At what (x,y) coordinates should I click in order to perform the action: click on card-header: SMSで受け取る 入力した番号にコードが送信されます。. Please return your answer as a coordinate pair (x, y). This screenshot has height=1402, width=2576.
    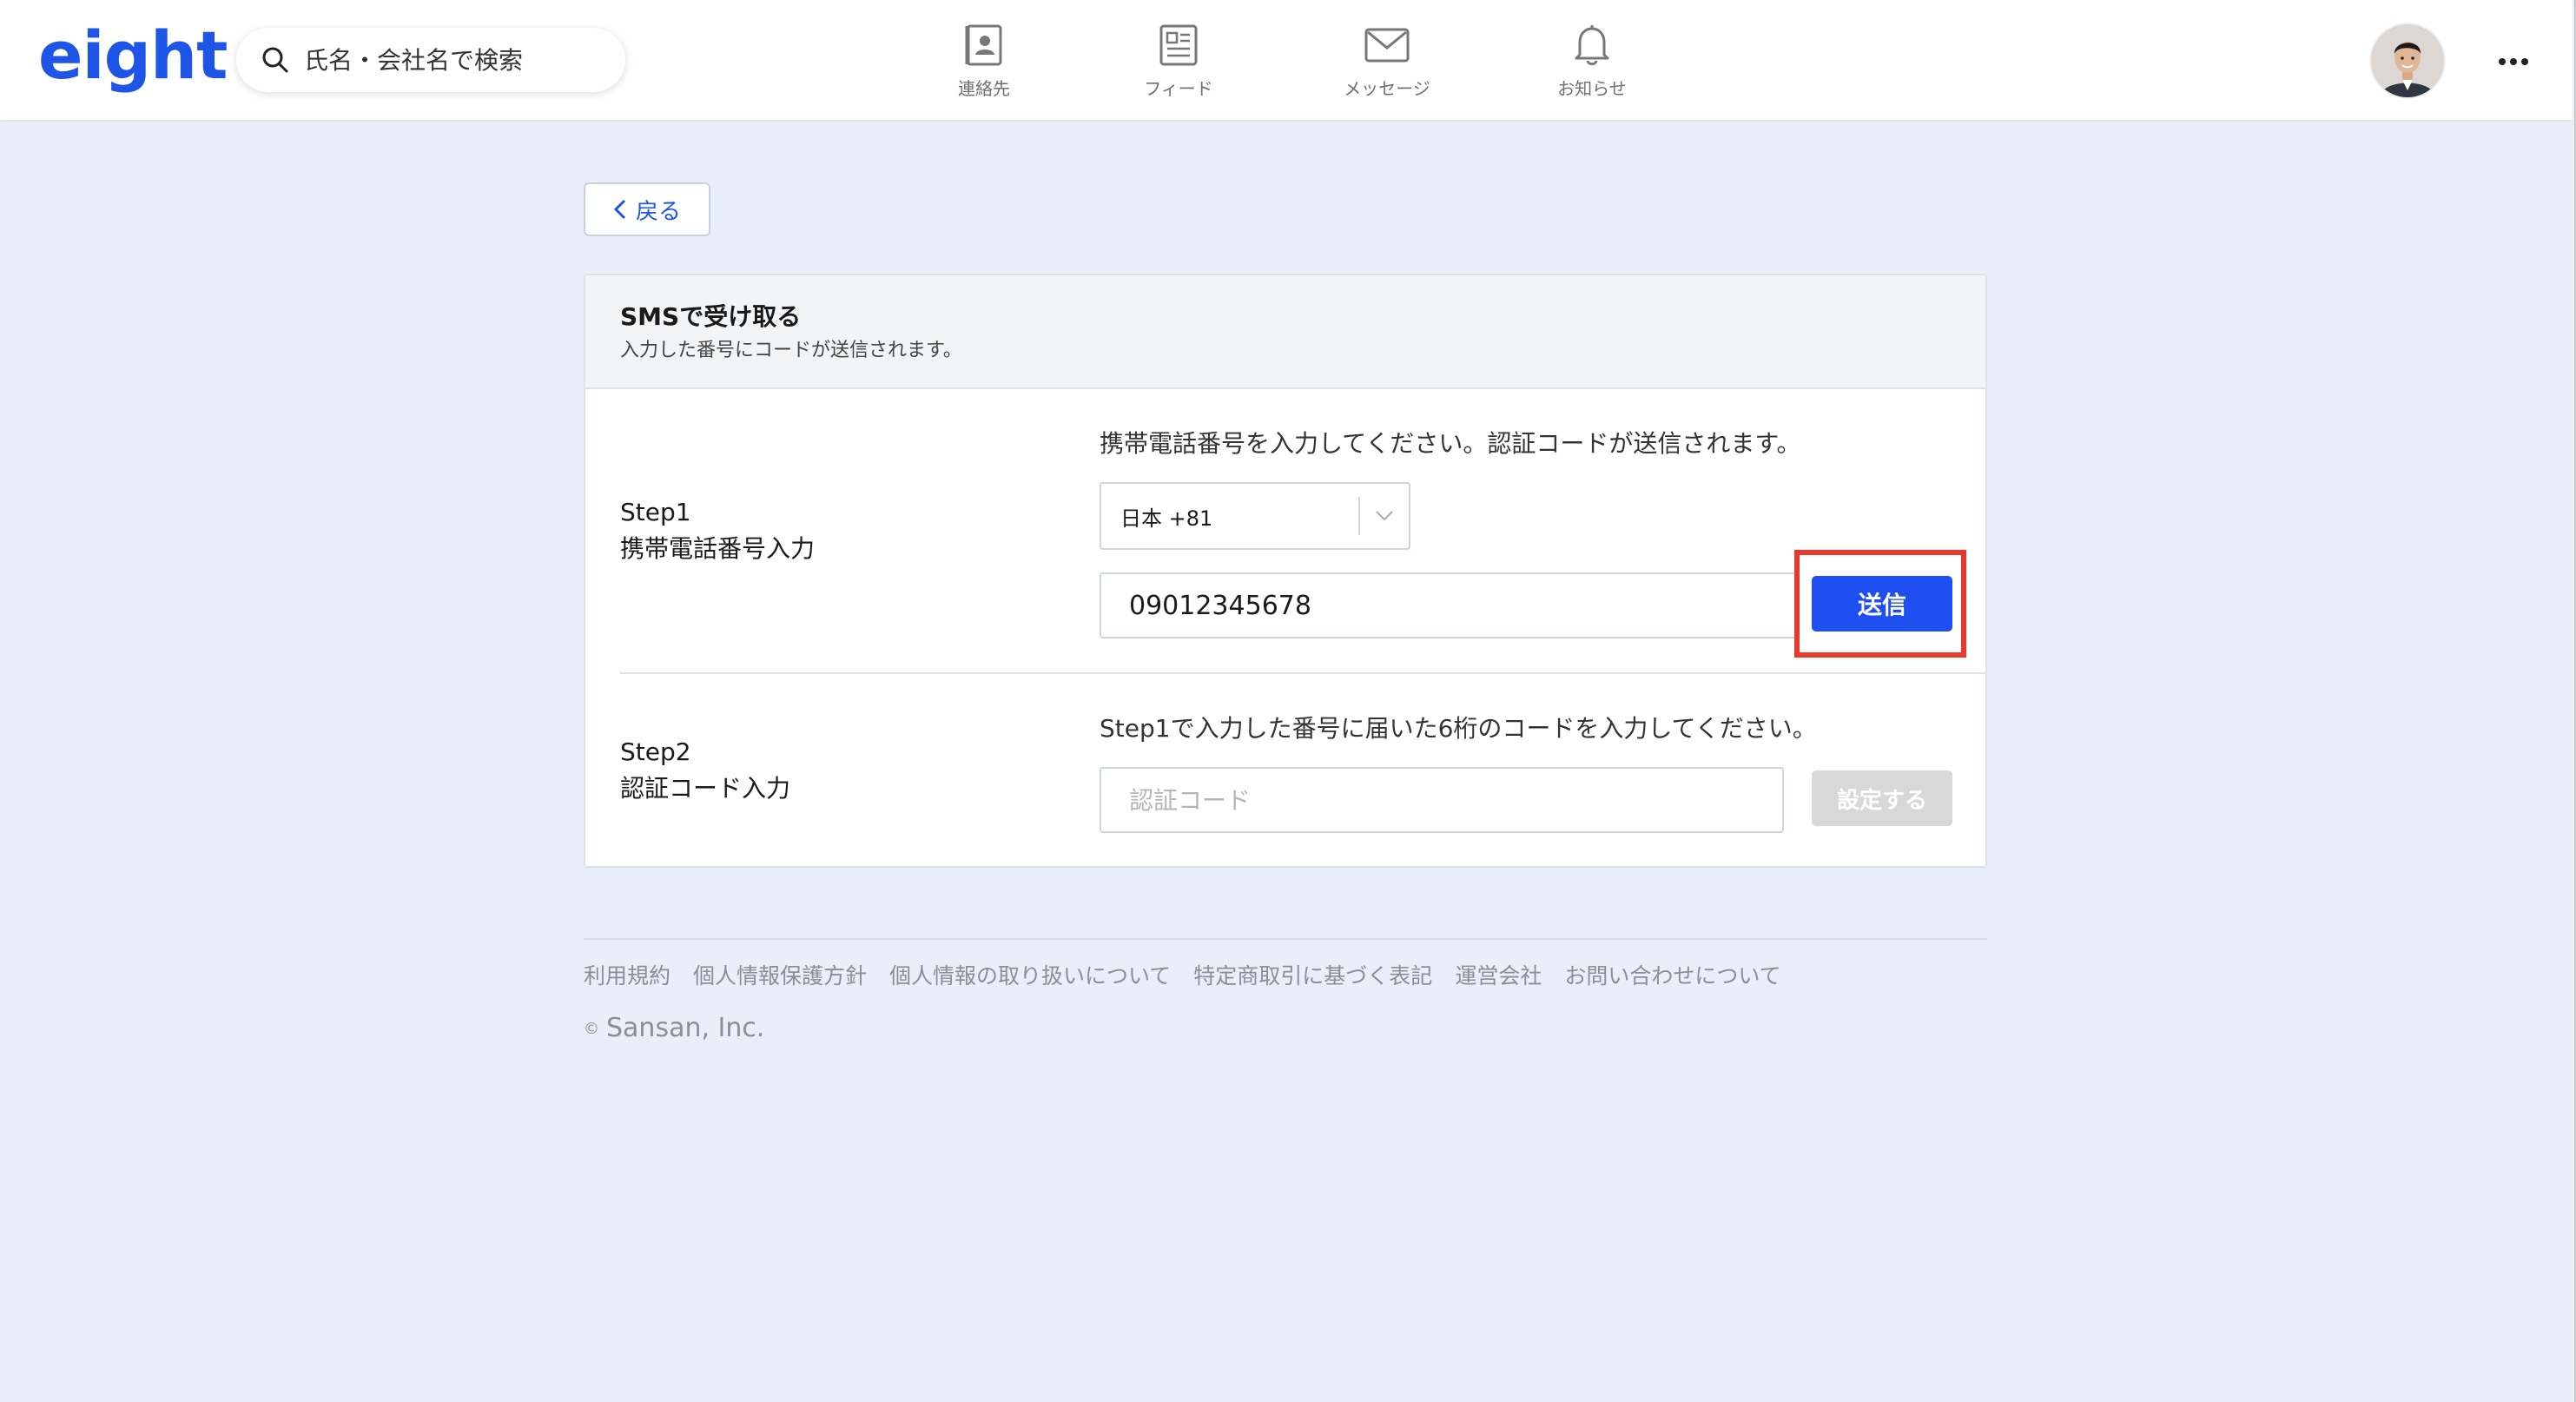
    Looking at the image, I should click on (1285, 332).